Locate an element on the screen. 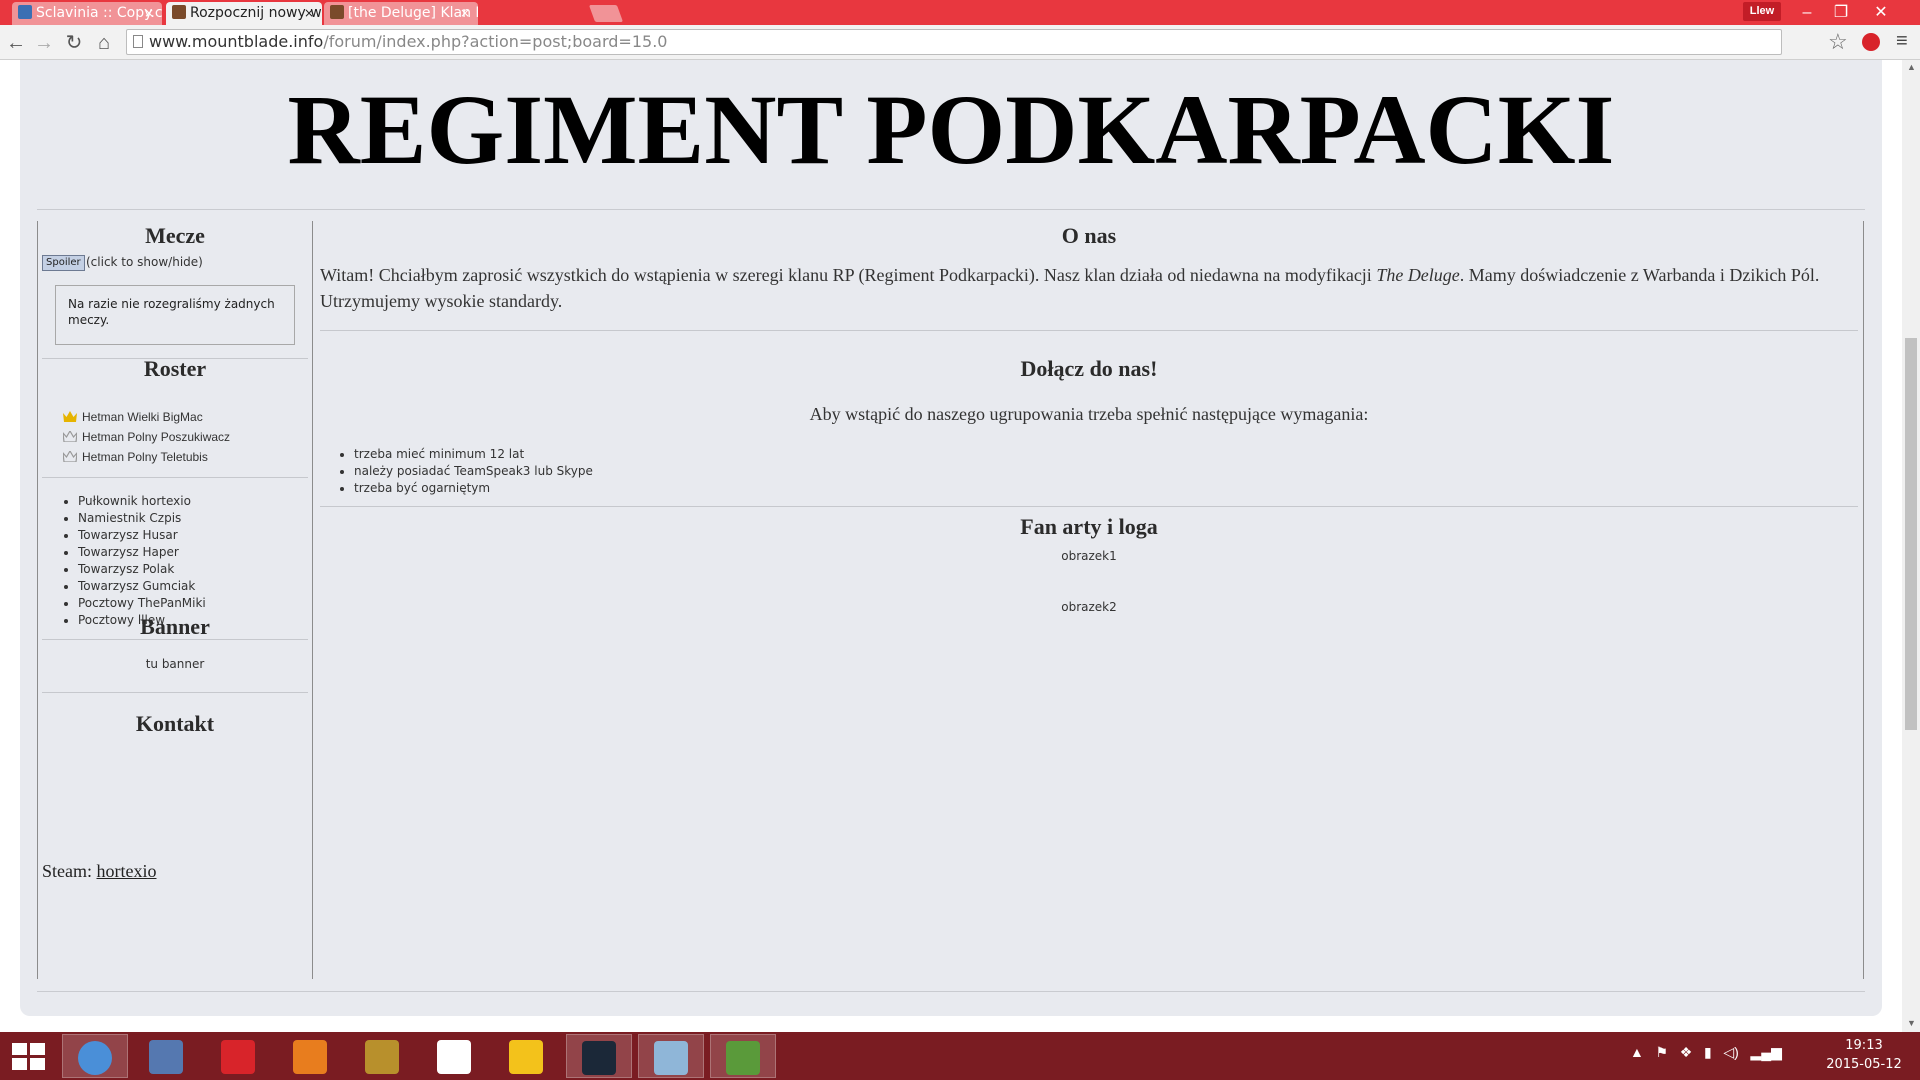 This screenshot has width=1920, height=1080. taskbar-dropbox-button is located at coordinates (455, 1056).